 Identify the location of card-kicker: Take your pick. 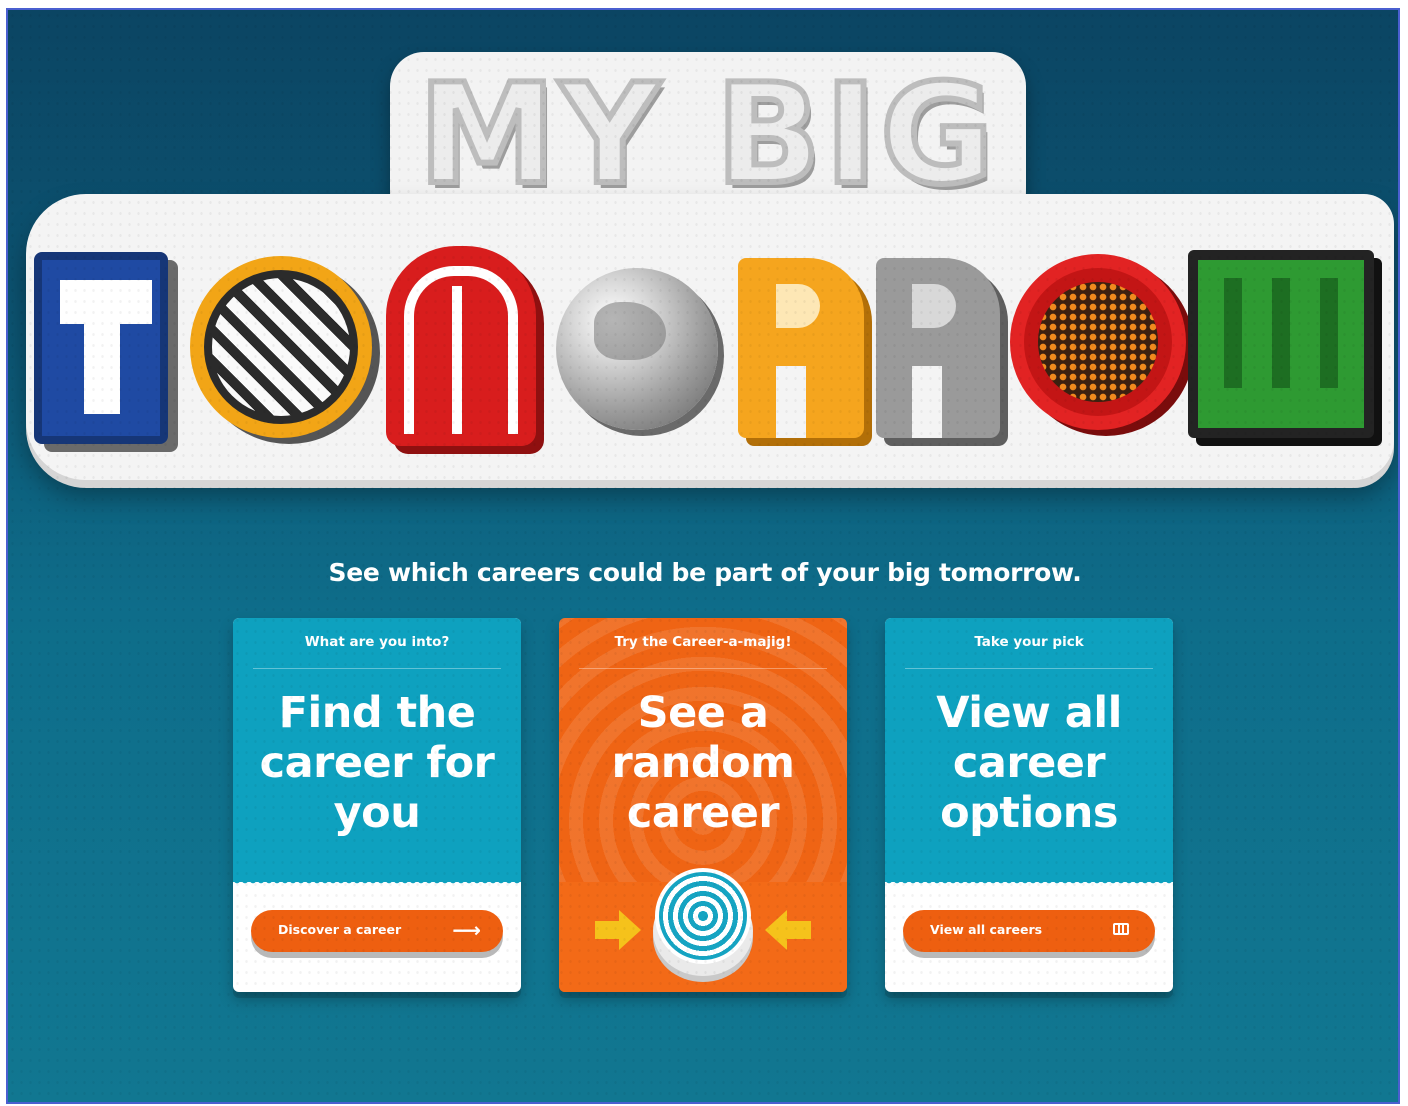
(1029, 651).